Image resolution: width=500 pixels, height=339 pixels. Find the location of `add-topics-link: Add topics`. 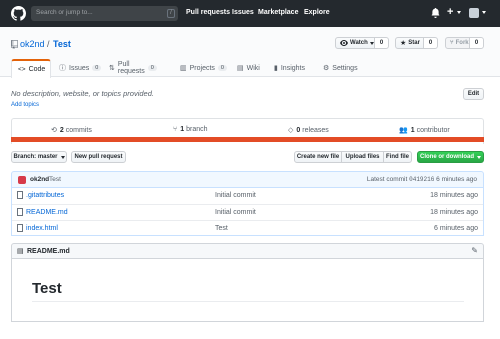

add-topics-link: Add topics is located at coordinates (25, 105).